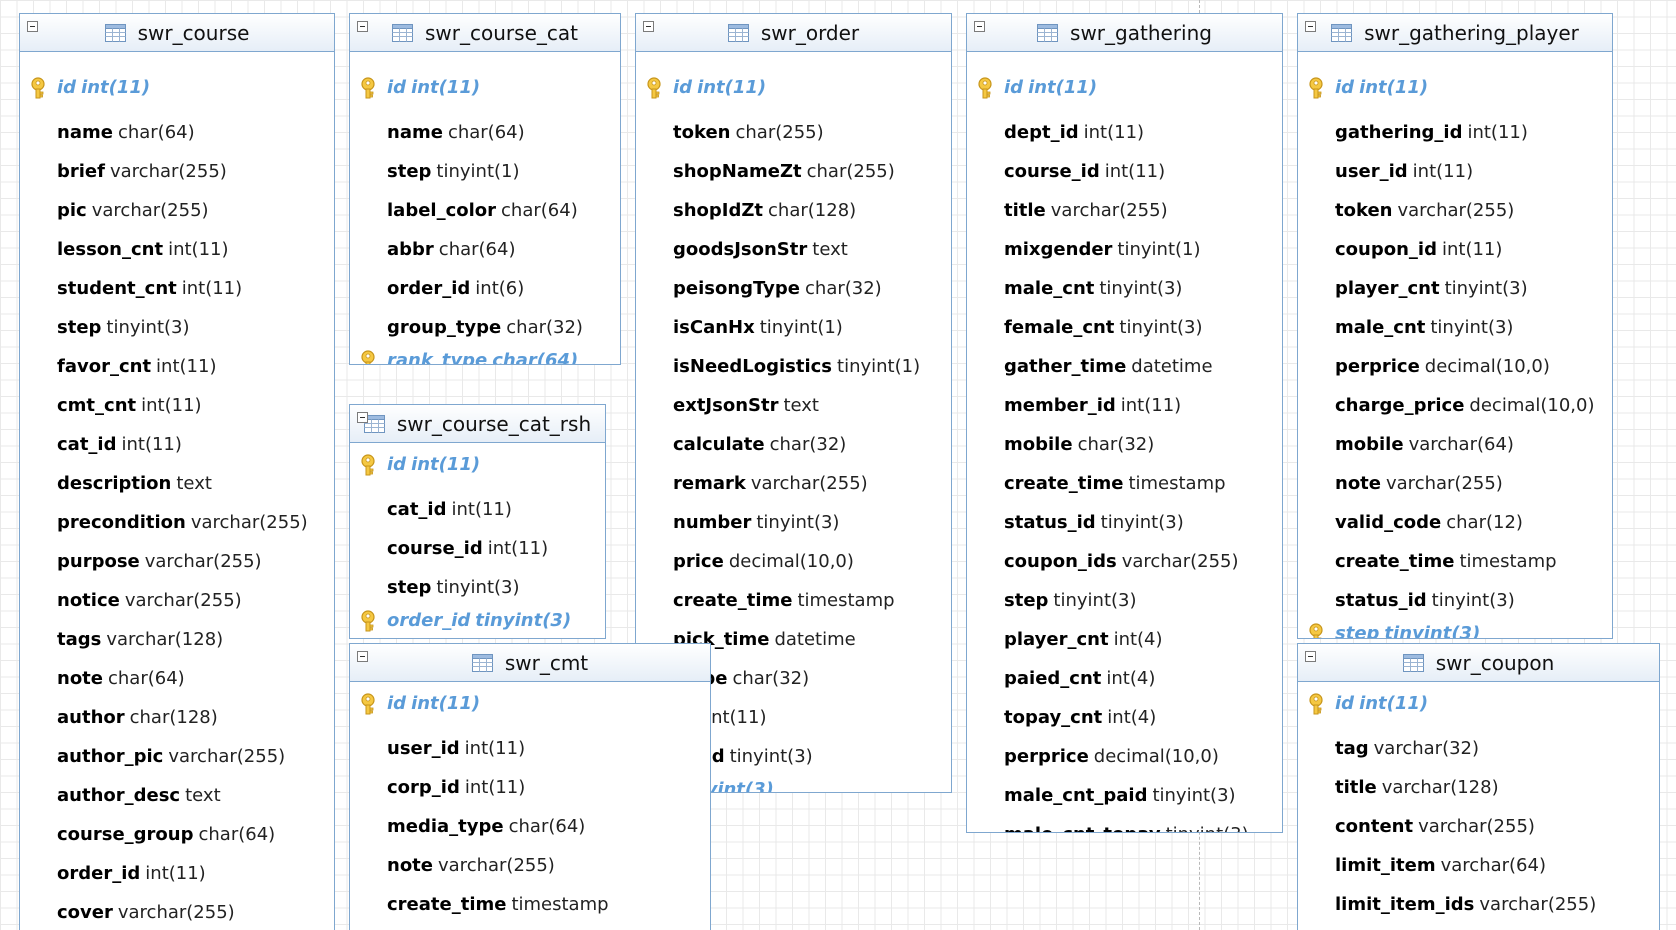  What do you see at coordinates (793, 483) in the screenshot?
I see `field-row: remark varchar(255)` at bounding box center [793, 483].